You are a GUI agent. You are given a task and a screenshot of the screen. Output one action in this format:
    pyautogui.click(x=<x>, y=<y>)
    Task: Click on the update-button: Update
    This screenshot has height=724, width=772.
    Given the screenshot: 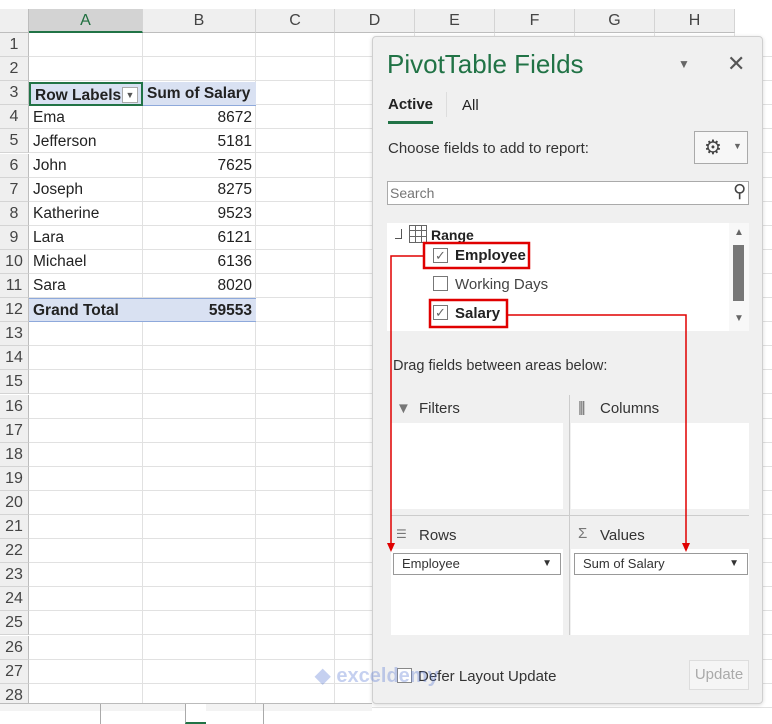 What is the action you would take?
    pyautogui.click(x=719, y=675)
    